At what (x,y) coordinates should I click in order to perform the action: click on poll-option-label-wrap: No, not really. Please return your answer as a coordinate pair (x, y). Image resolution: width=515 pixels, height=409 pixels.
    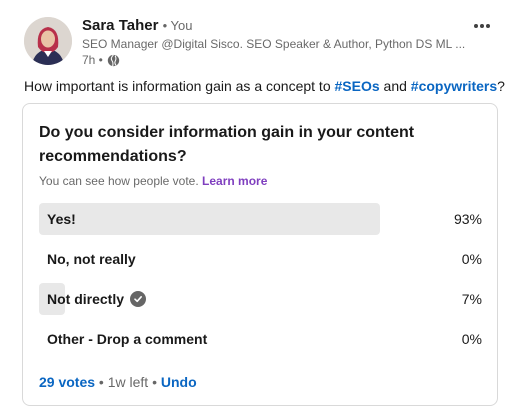
    Looking at the image, I should click on (91, 259).